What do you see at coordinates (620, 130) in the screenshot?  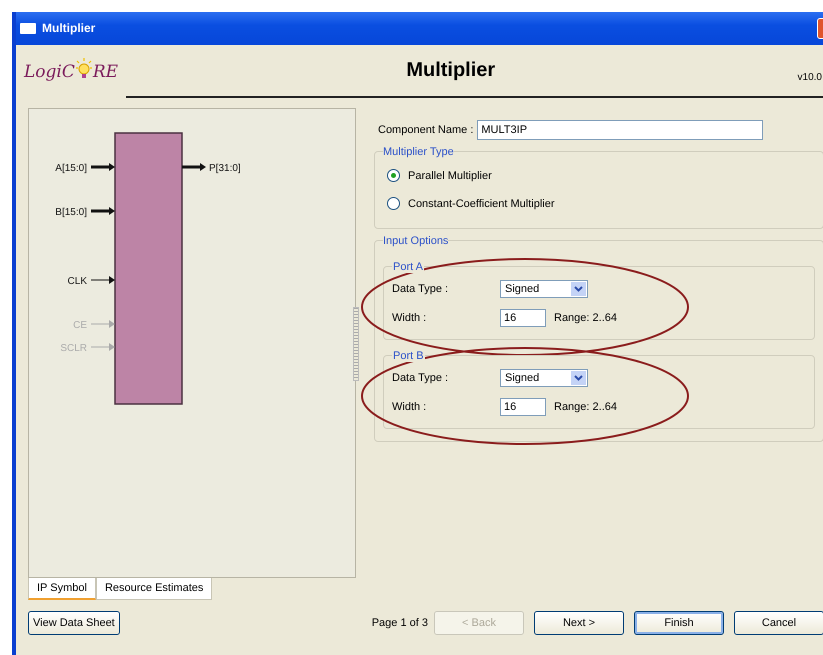 I see `component-name-field: MULT3IP` at bounding box center [620, 130].